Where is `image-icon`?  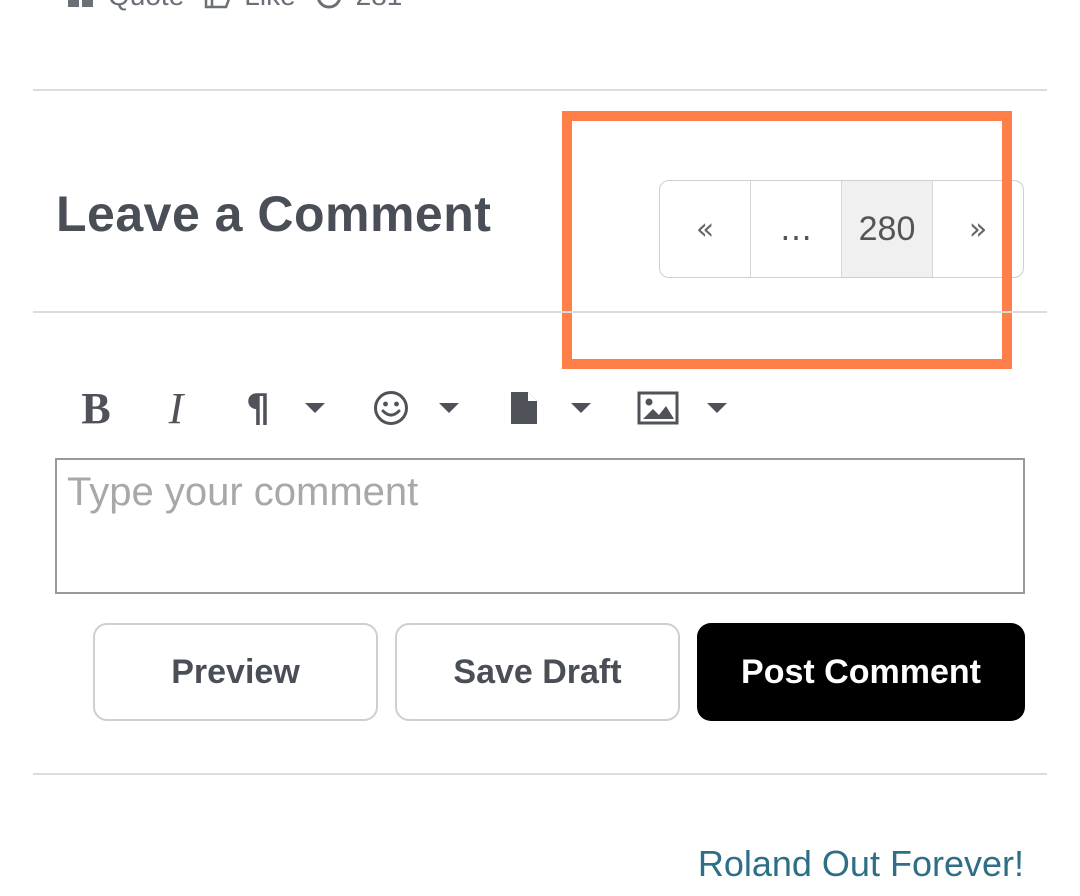 image-icon is located at coordinates (658, 408).